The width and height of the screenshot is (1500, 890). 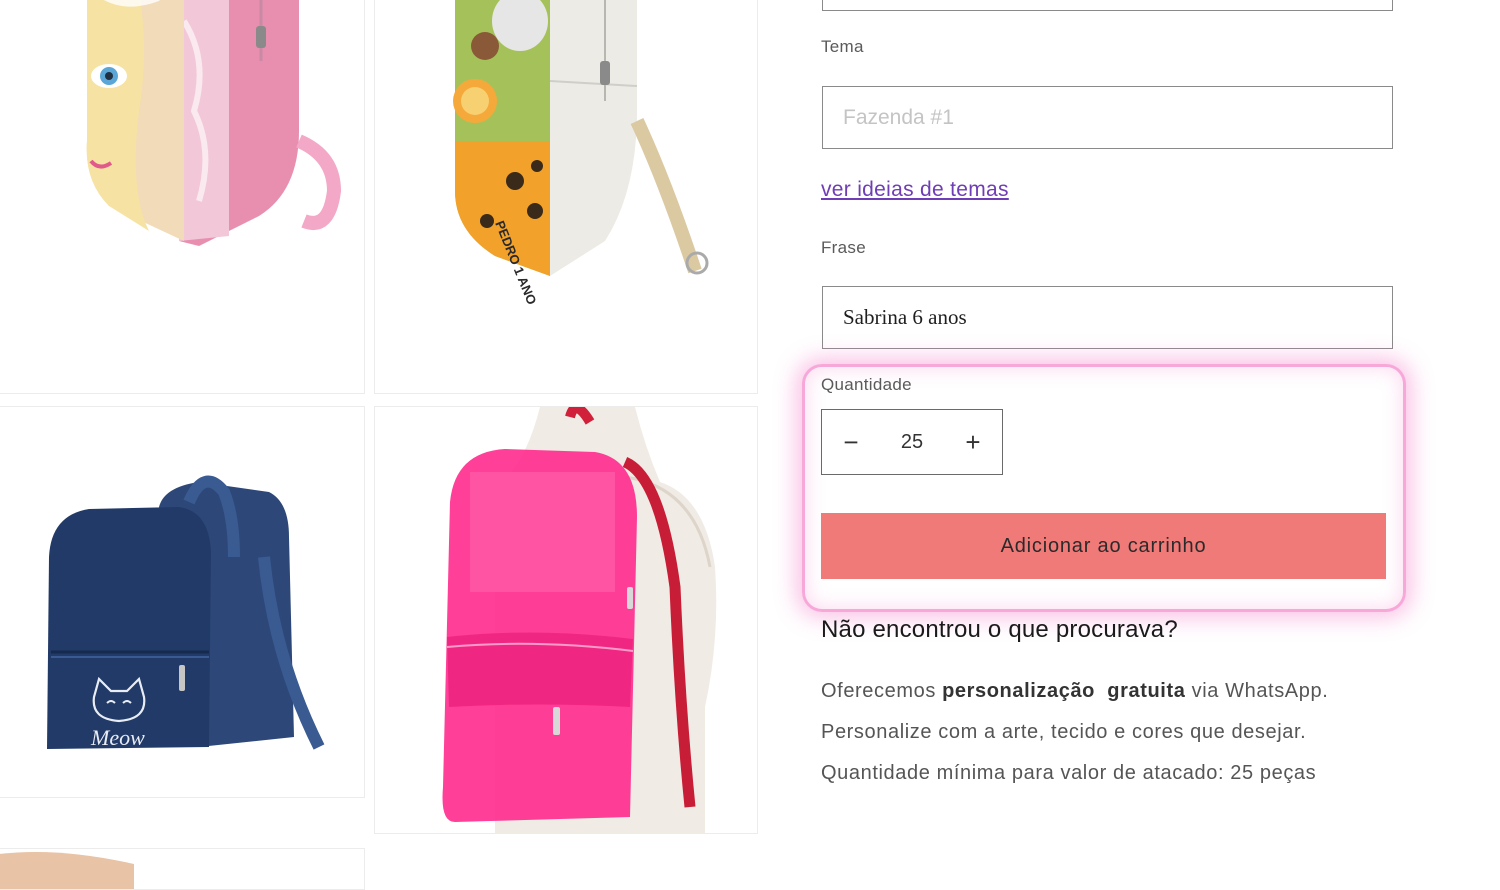 I want to click on not-found-heading: Não encontrou o que procurava?, so click(x=999, y=629).